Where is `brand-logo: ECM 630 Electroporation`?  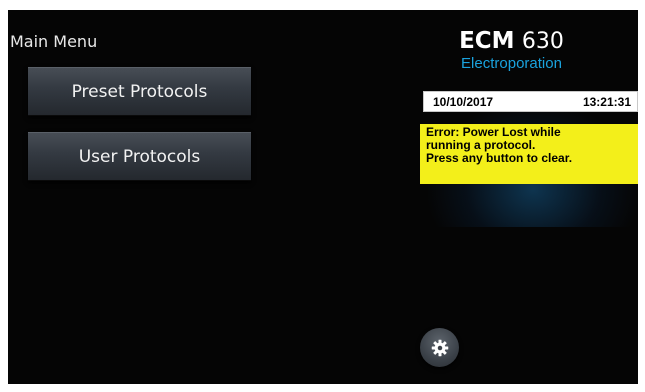
brand-logo: ECM 630 Electroporation is located at coordinates (511, 50).